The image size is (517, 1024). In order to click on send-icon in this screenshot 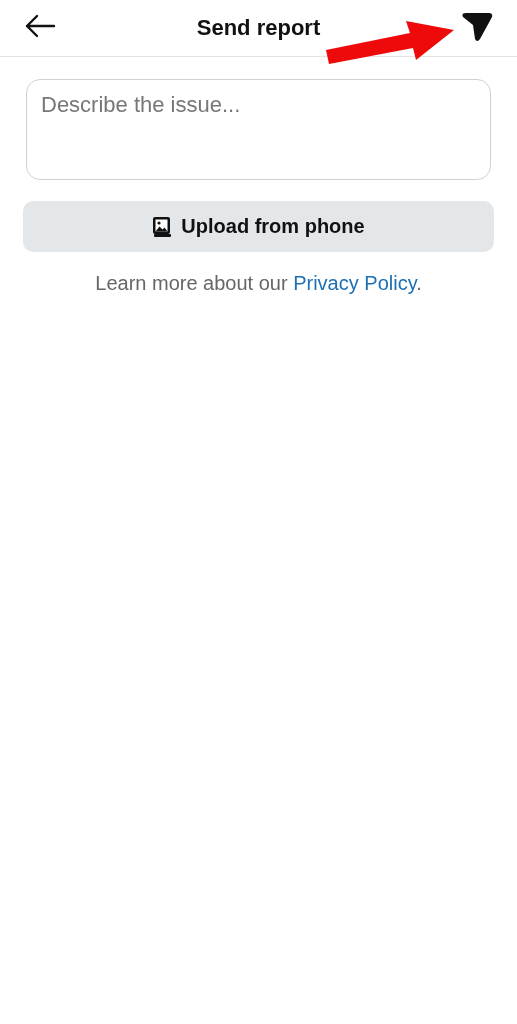, I will do `click(477, 27)`.